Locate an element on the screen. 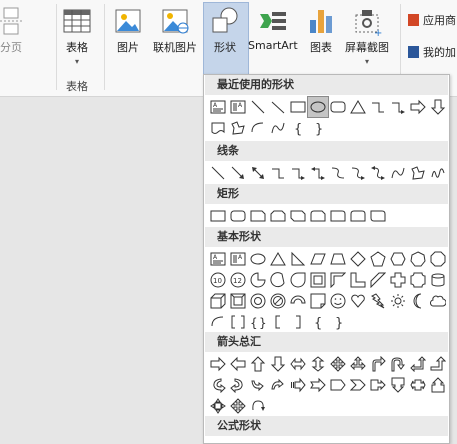  quad-arrow-callout-icon is located at coordinates (218, 406).